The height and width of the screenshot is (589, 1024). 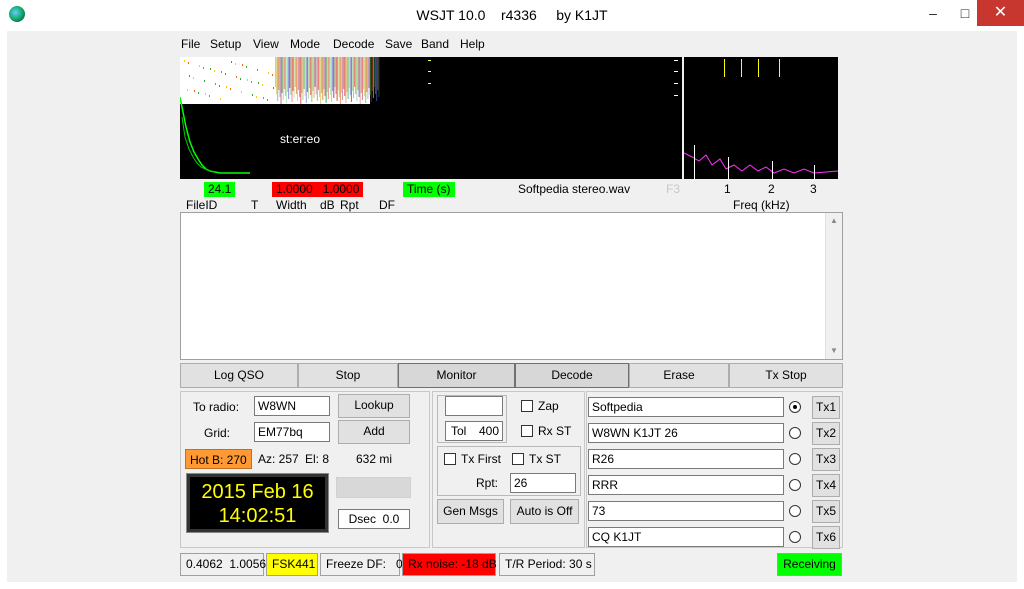 What do you see at coordinates (456, 375) in the screenshot?
I see `monitor-button: Monitor` at bounding box center [456, 375].